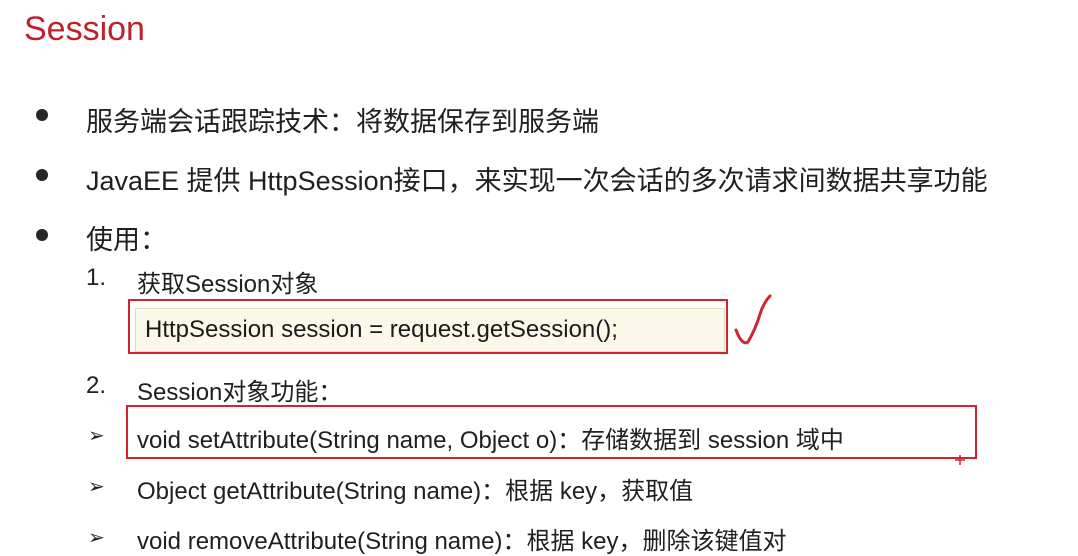 This screenshot has height=556, width=1078. Describe the element at coordinates (84, 29) in the screenshot. I see `page-title: Session` at that location.